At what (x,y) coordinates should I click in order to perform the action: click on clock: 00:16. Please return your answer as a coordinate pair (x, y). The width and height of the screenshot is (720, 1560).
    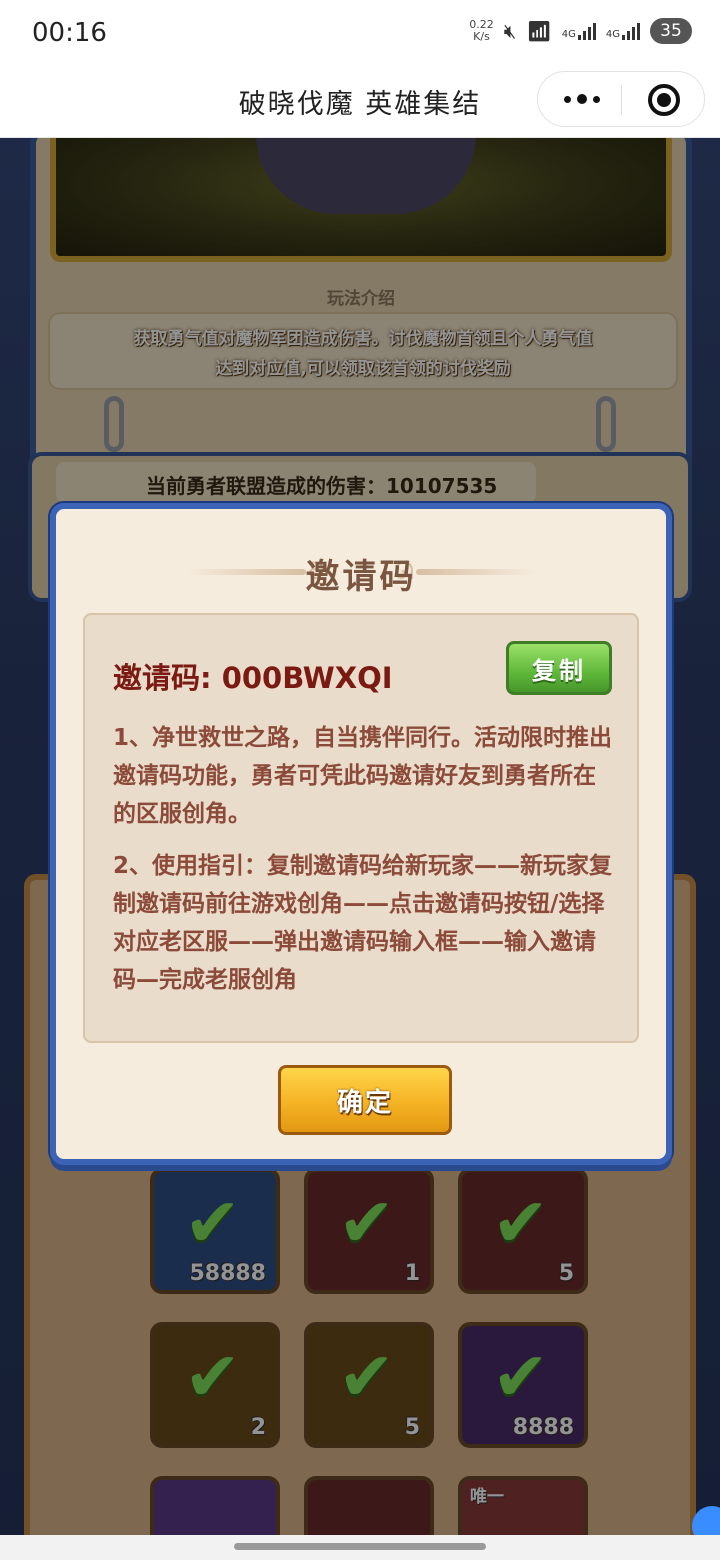
    Looking at the image, I should click on (69, 33).